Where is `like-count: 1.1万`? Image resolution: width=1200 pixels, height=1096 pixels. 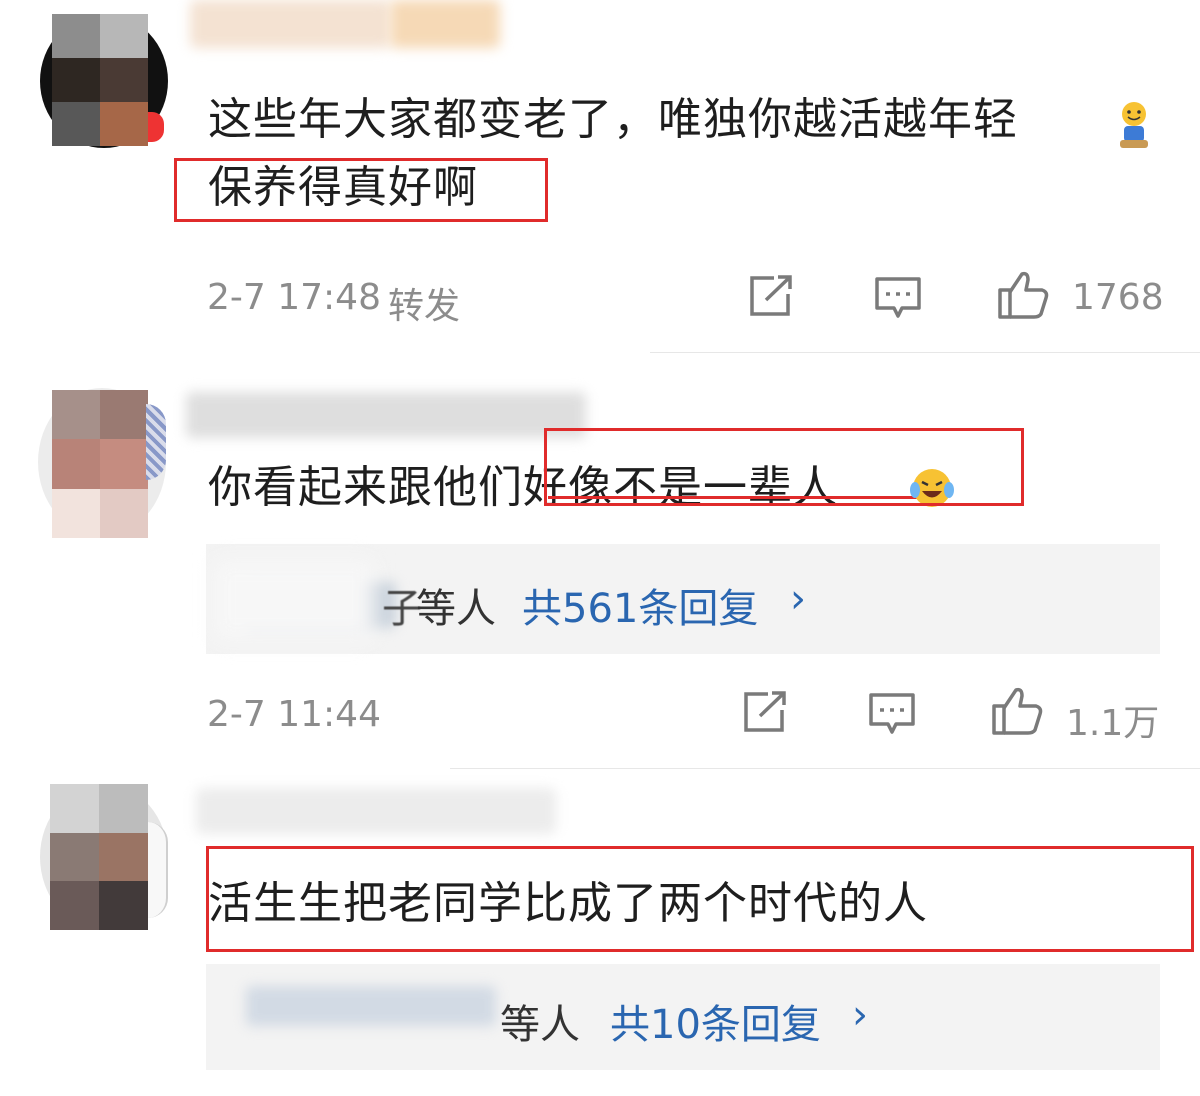
like-count: 1.1万 is located at coordinates (1113, 723).